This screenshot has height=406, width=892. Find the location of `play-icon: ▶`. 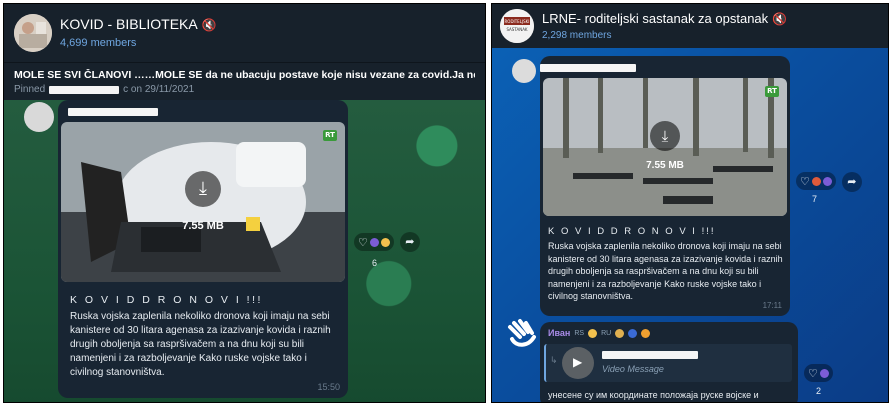

play-icon: ▶ is located at coordinates (578, 362).